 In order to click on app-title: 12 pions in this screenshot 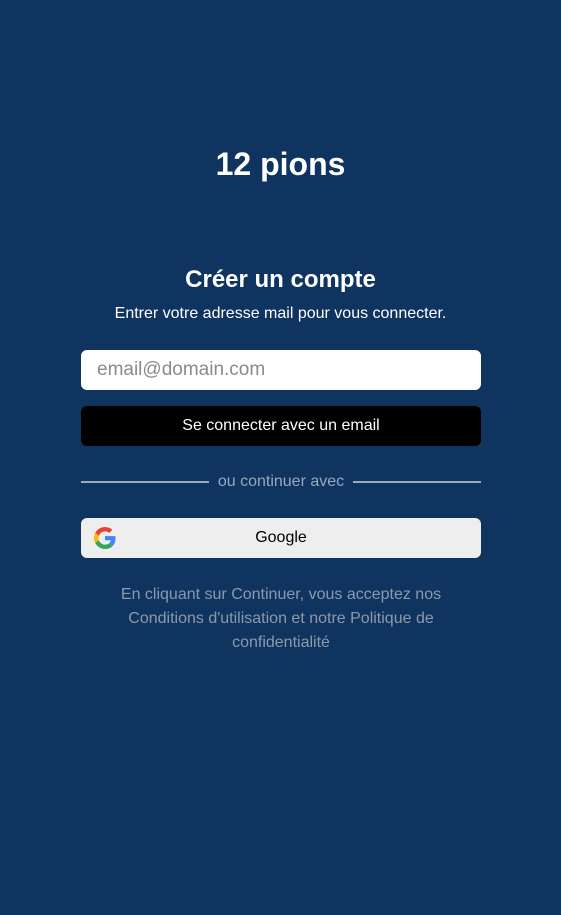, I will do `click(280, 164)`.